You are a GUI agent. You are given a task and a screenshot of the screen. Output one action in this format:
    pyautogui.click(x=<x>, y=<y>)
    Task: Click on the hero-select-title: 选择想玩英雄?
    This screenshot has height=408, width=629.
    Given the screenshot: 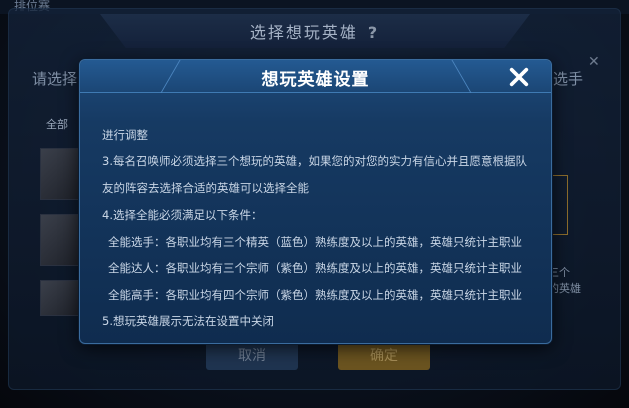 What is the action you would take?
    pyautogui.click(x=314, y=31)
    